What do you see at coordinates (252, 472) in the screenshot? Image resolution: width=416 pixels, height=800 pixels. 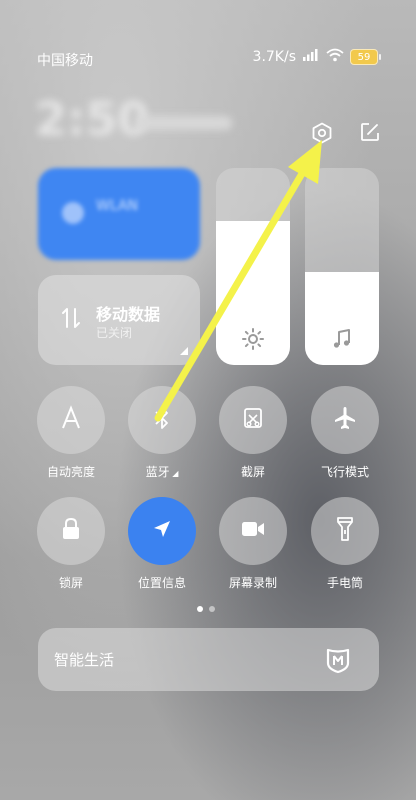 I see `screenshot-label: 截屏` at bounding box center [252, 472].